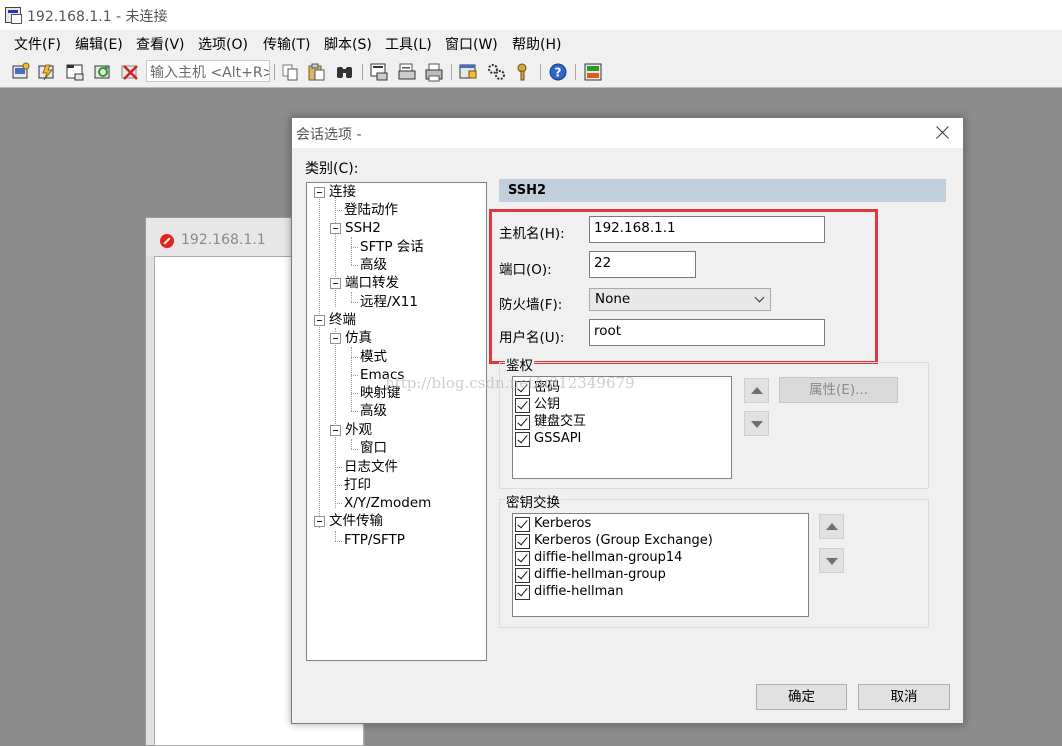 This screenshot has width=1062, height=746. I want to click on tree-item-emulation-advanced: 高级, so click(373, 411).